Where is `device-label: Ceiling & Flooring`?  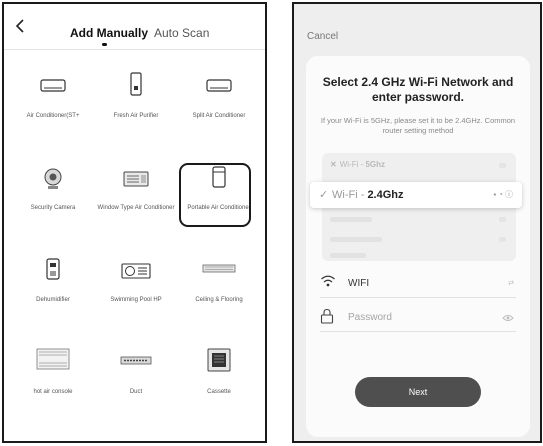 device-label: Ceiling & Flooring is located at coordinates (219, 300).